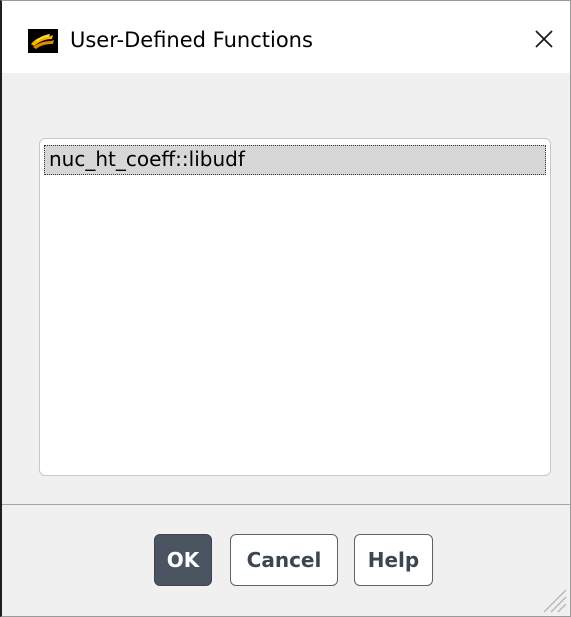 The width and height of the screenshot is (571, 617). I want to click on help-button: Help, so click(393, 560).